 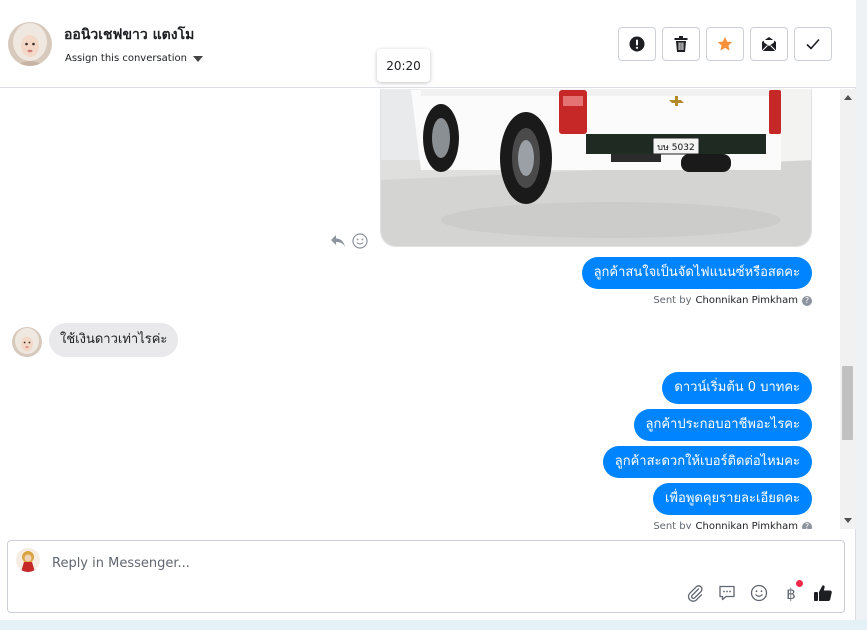 What do you see at coordinates (28, 560) in the screenshot?
I see `page-avatar` at bounding box center [28, 560].